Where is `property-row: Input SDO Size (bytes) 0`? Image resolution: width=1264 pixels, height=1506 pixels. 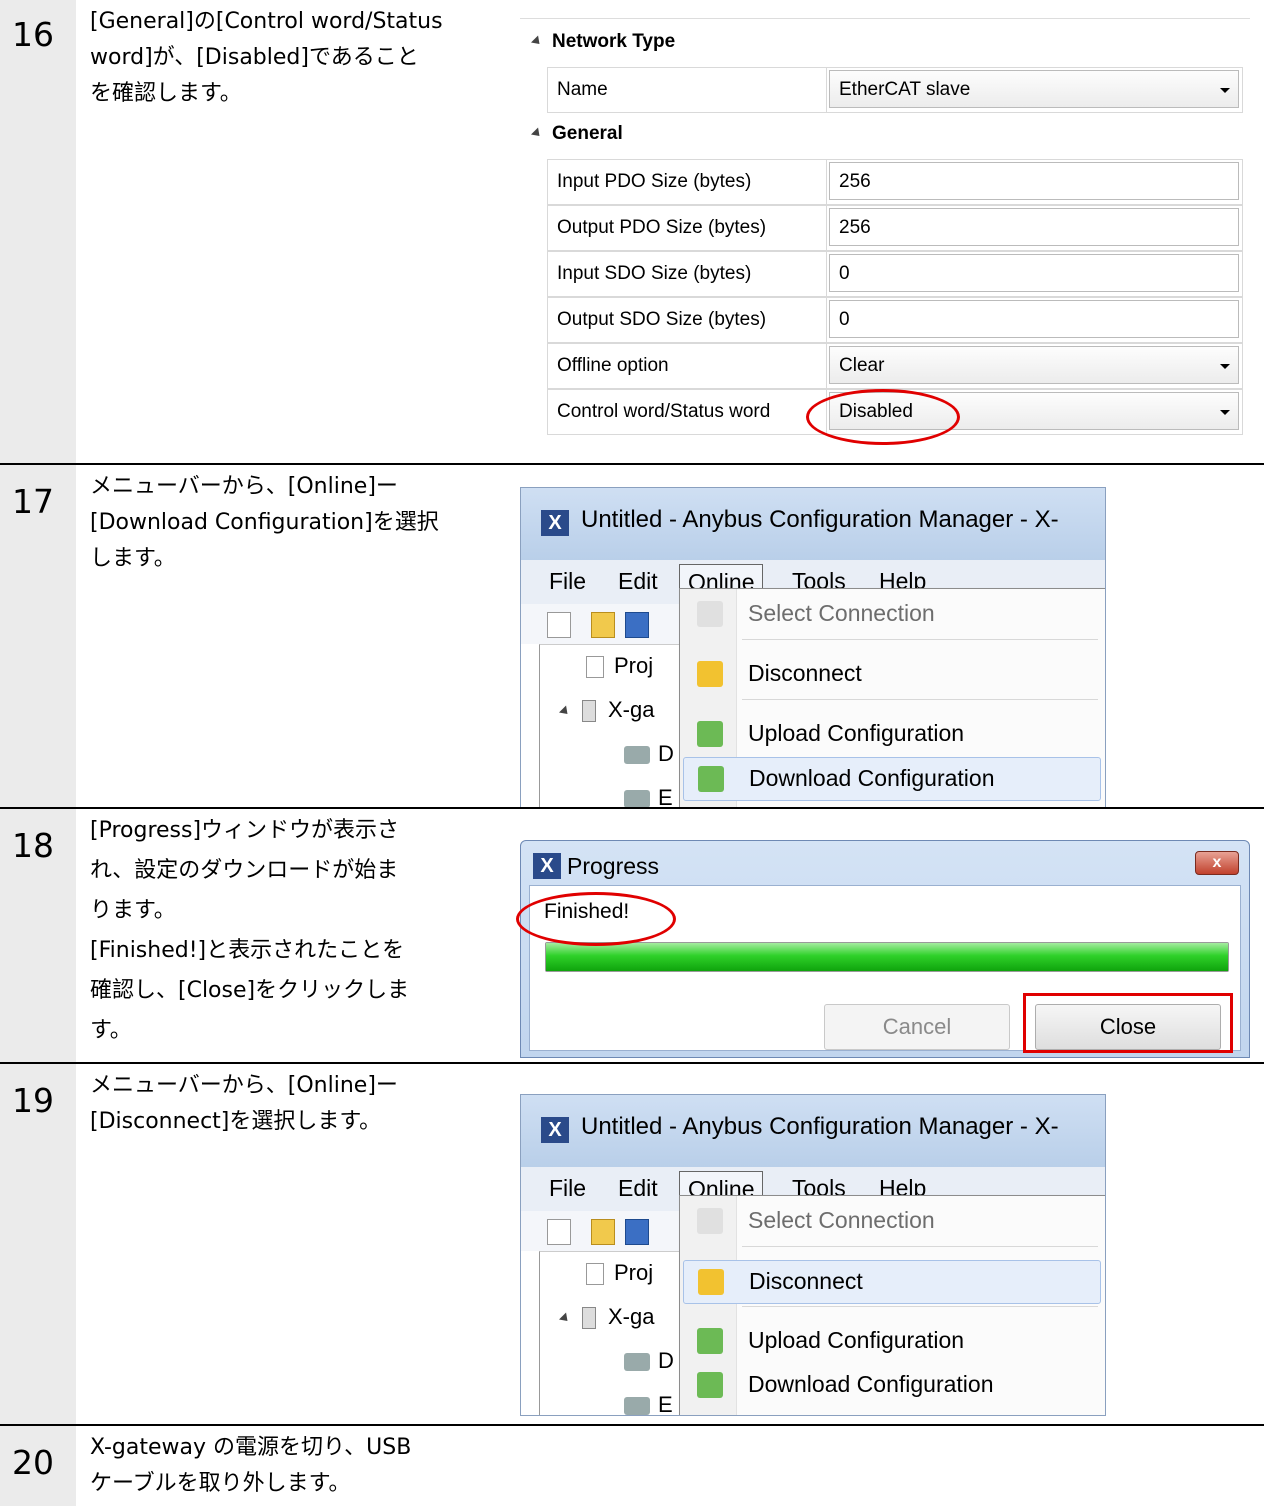 property-row: Input SDO Size (bytes) 0 is located at coordinates (895, 274).